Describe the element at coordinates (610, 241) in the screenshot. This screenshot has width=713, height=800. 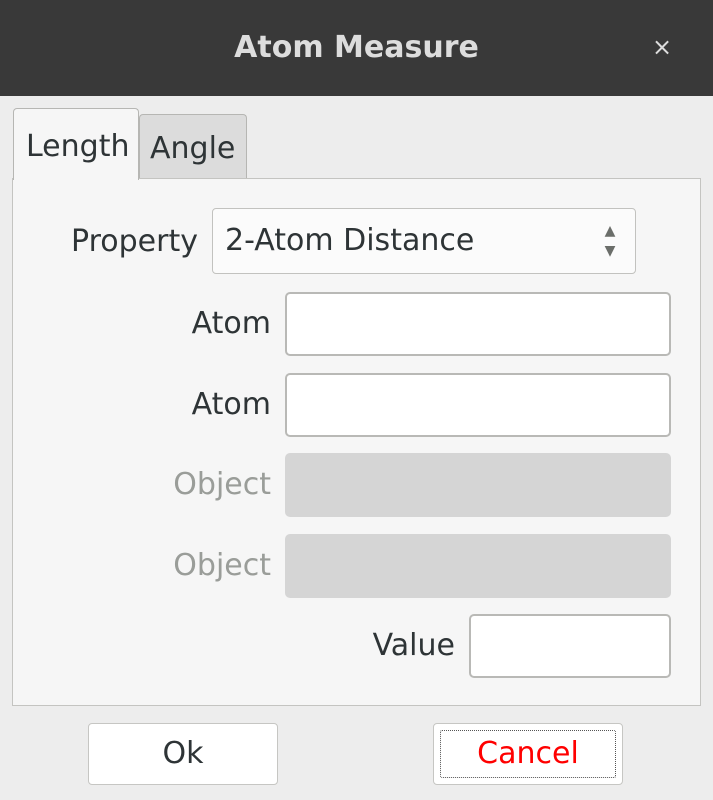
I see `select-arrows-icon: ▲ ▼` at that location.